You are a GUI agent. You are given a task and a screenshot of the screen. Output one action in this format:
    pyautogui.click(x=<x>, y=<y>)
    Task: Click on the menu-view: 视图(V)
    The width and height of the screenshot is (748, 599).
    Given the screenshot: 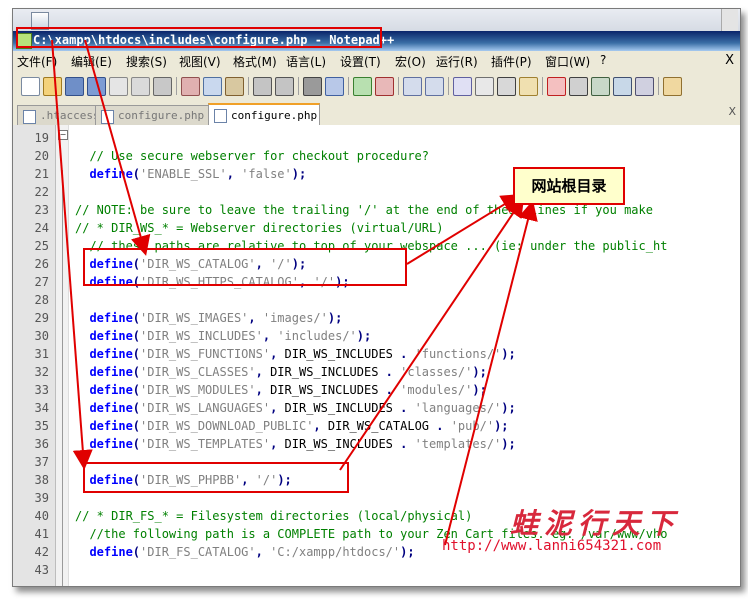 What is the action you would take?
    pyautogui.click(x=200, y=61)
    